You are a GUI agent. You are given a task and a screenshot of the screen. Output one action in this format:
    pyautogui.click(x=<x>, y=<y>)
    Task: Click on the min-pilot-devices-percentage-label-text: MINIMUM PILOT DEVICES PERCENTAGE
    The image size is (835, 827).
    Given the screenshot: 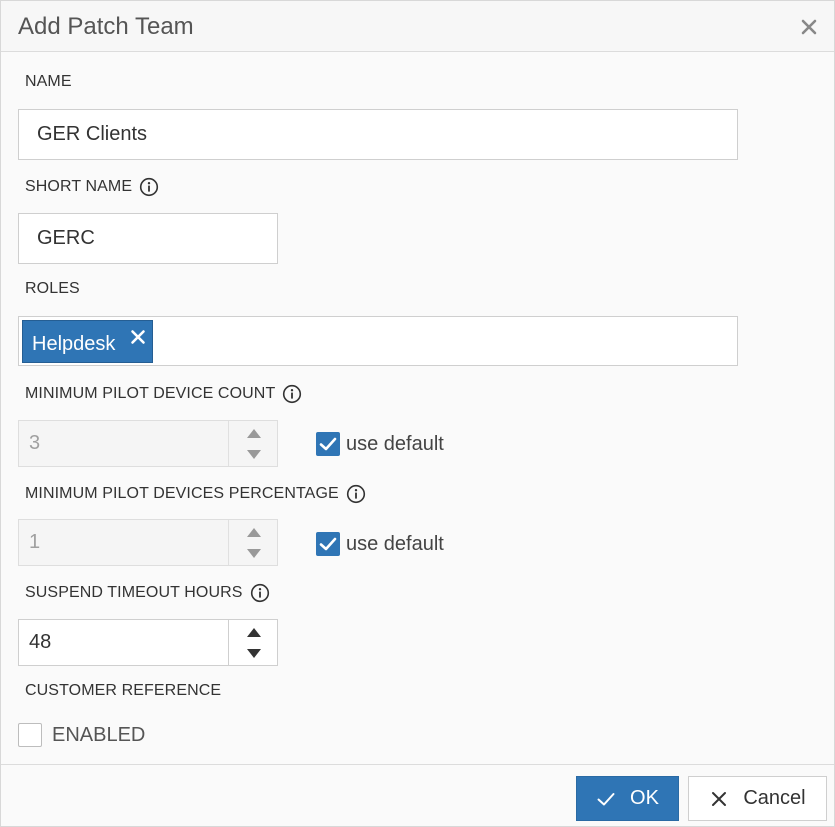 What is the action you would take?
    pyautogui.click(x=182, y=493)
    